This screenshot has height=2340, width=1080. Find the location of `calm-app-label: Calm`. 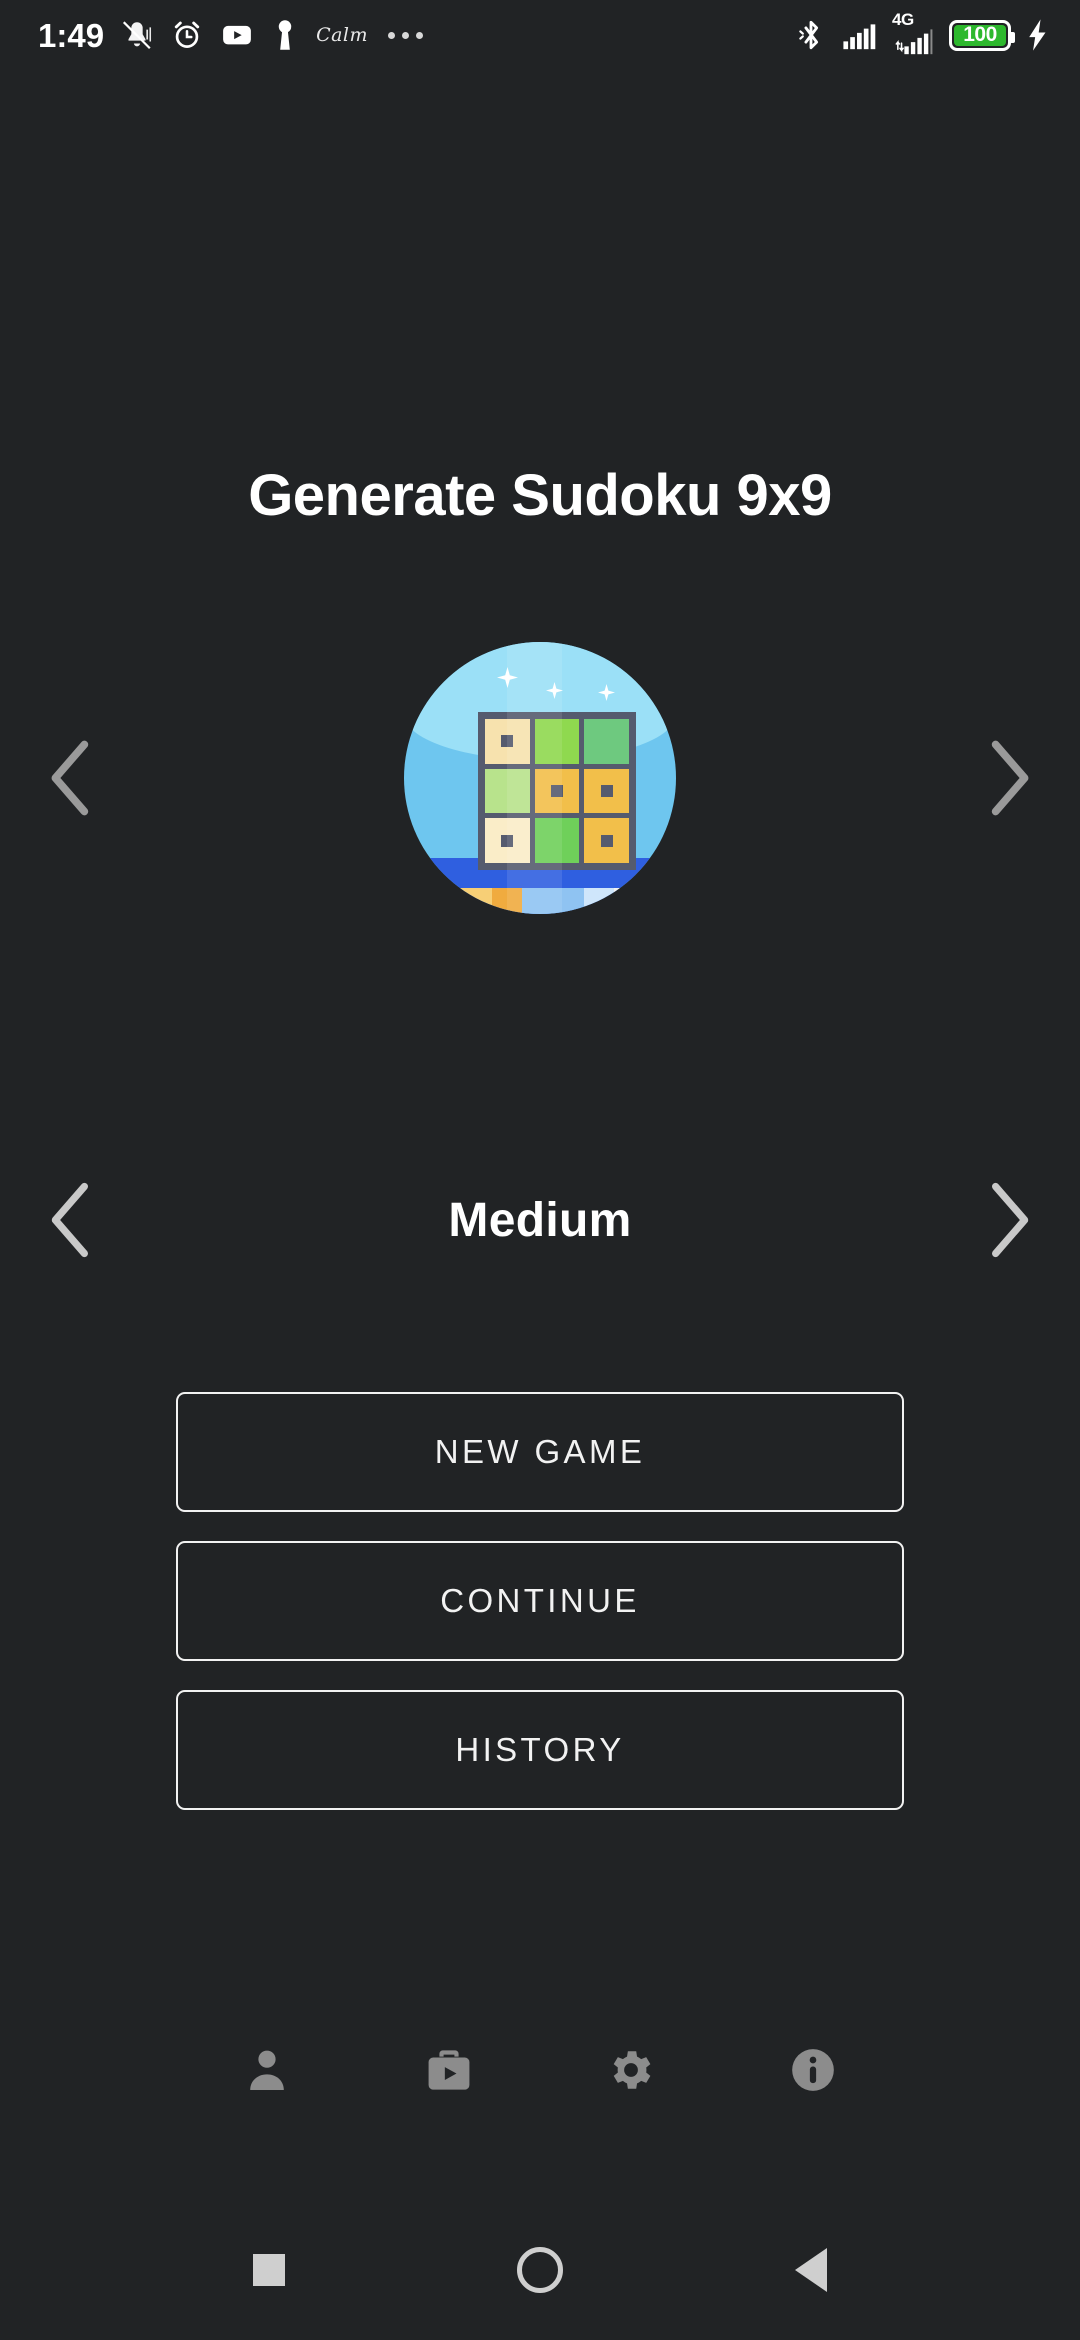

calm-app-label: Calm is located at coordinates (342, 35).